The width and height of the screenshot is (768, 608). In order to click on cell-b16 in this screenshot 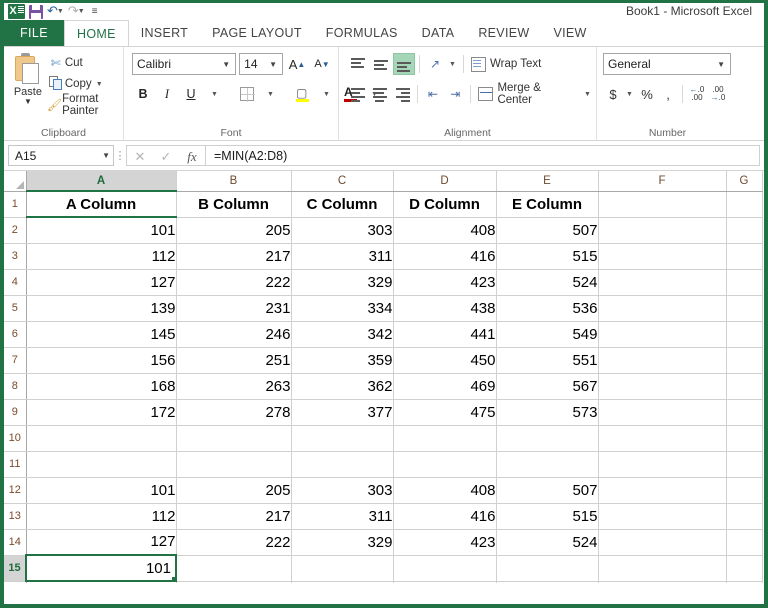, I will do `click(234, 582)`.